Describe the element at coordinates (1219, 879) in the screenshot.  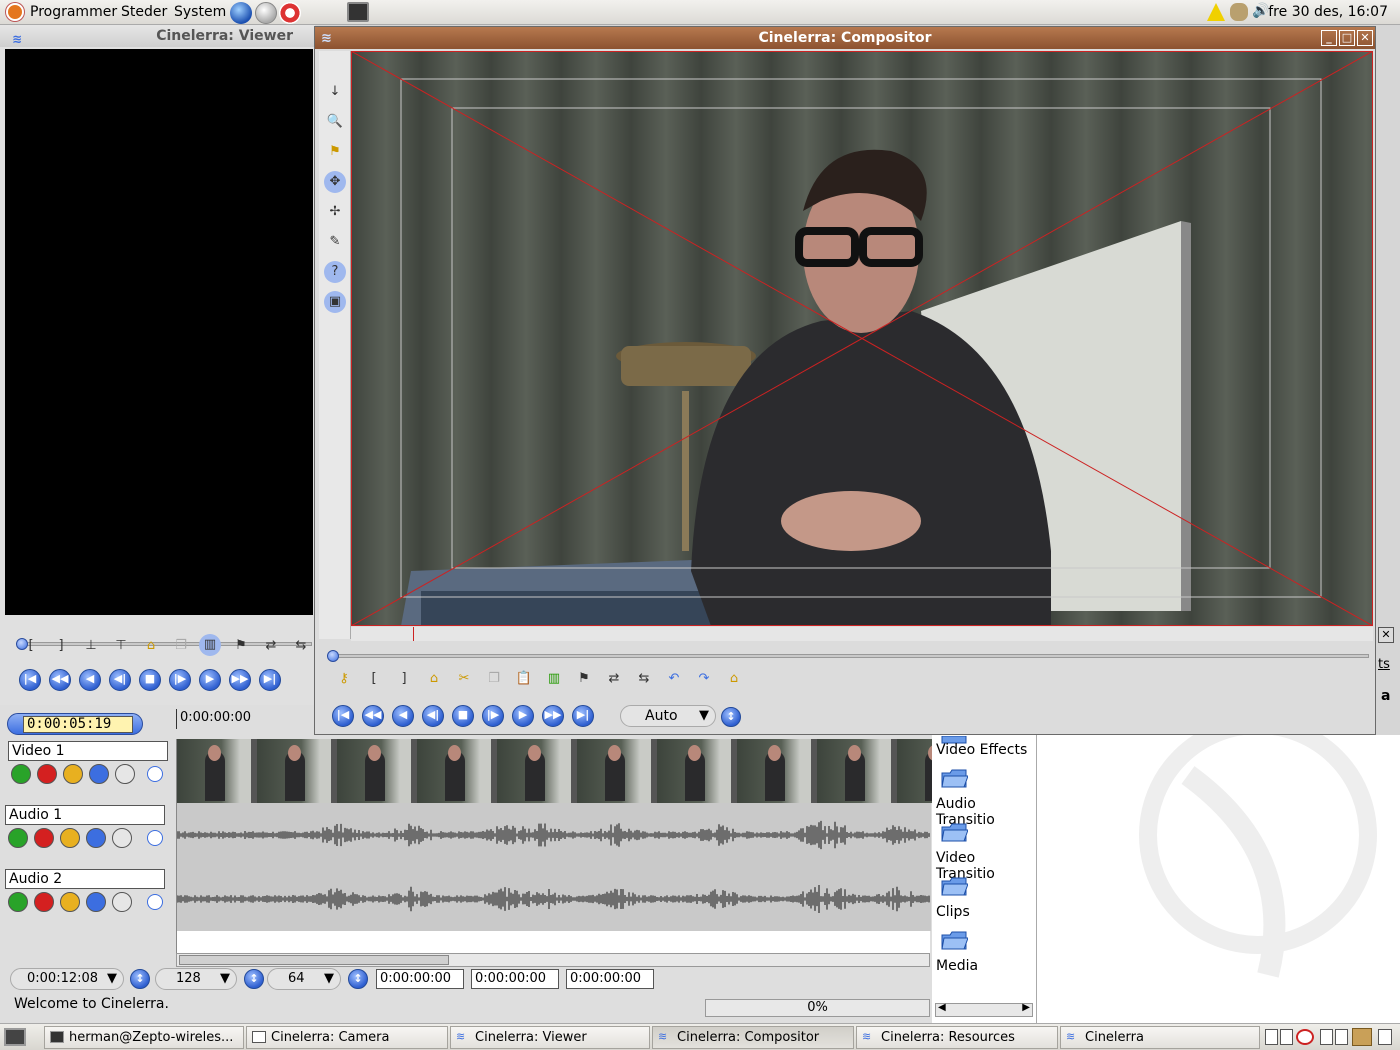
I see `resources-asset-area` at that location.